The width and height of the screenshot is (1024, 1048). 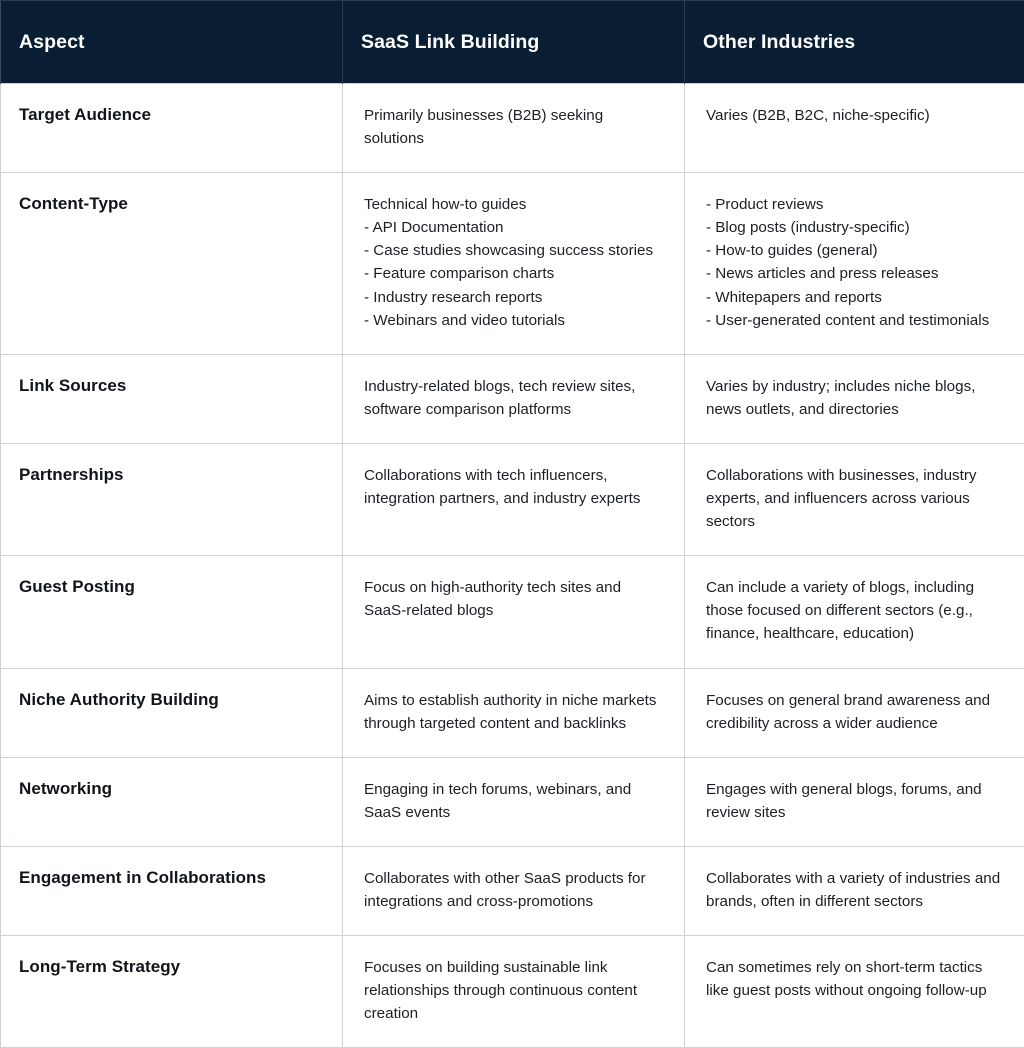 I want to click on cell-line: Varies (B2B, B2C, niche-specific), so click(x=855, y=115).